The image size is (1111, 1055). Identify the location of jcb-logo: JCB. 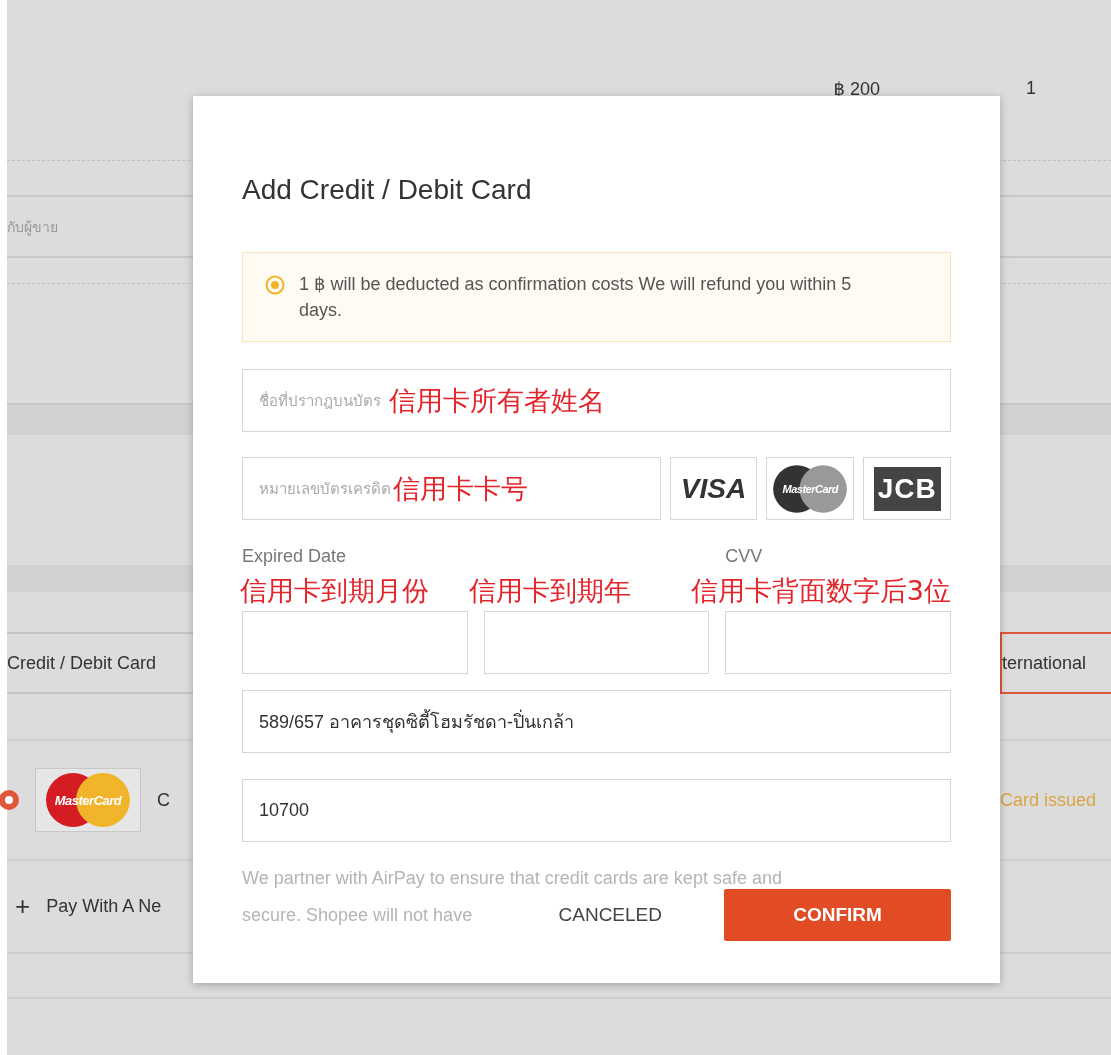
(907, 488).